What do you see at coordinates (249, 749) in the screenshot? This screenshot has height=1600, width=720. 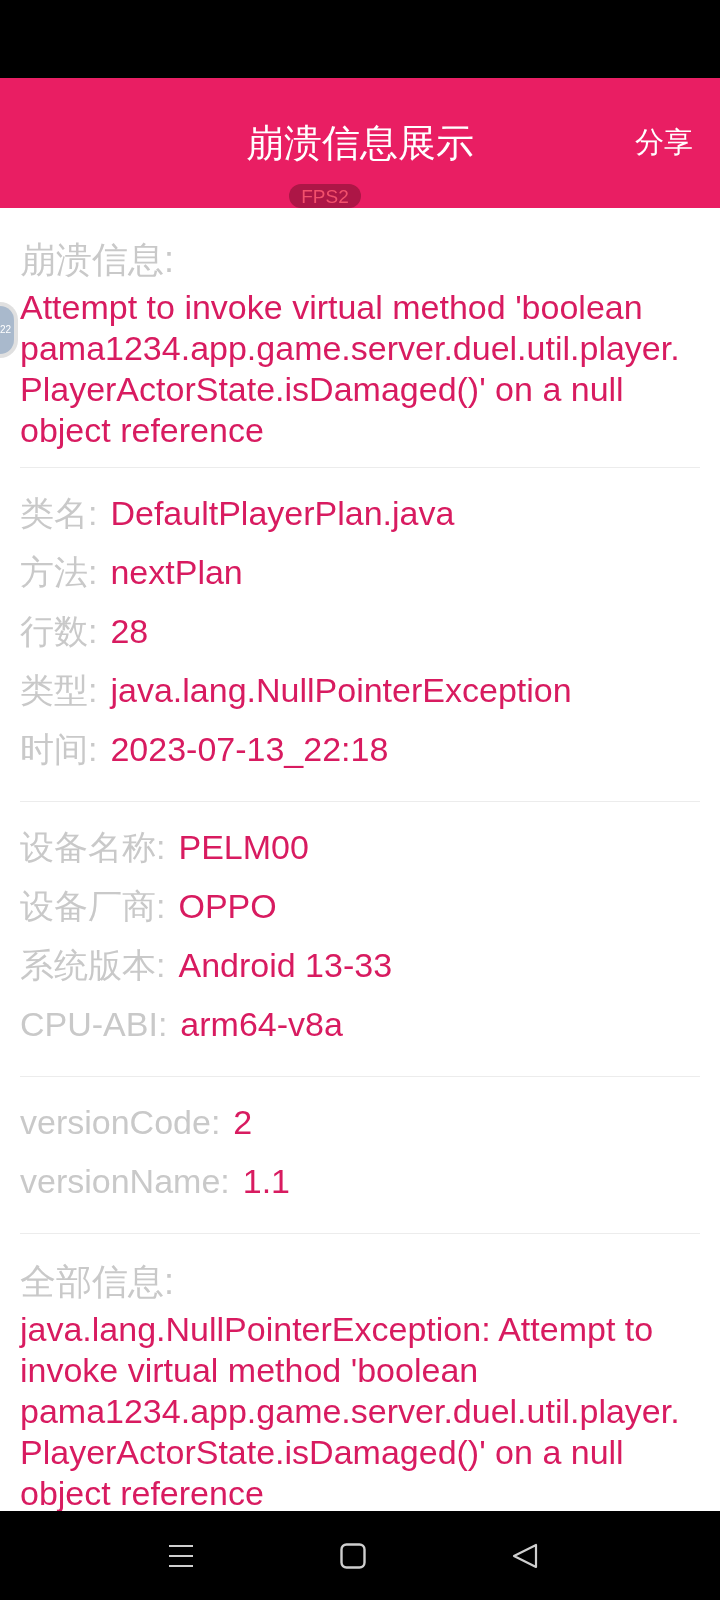 I see `field-value: 2023-07-13_22:18` at bounding box center [249, 749].